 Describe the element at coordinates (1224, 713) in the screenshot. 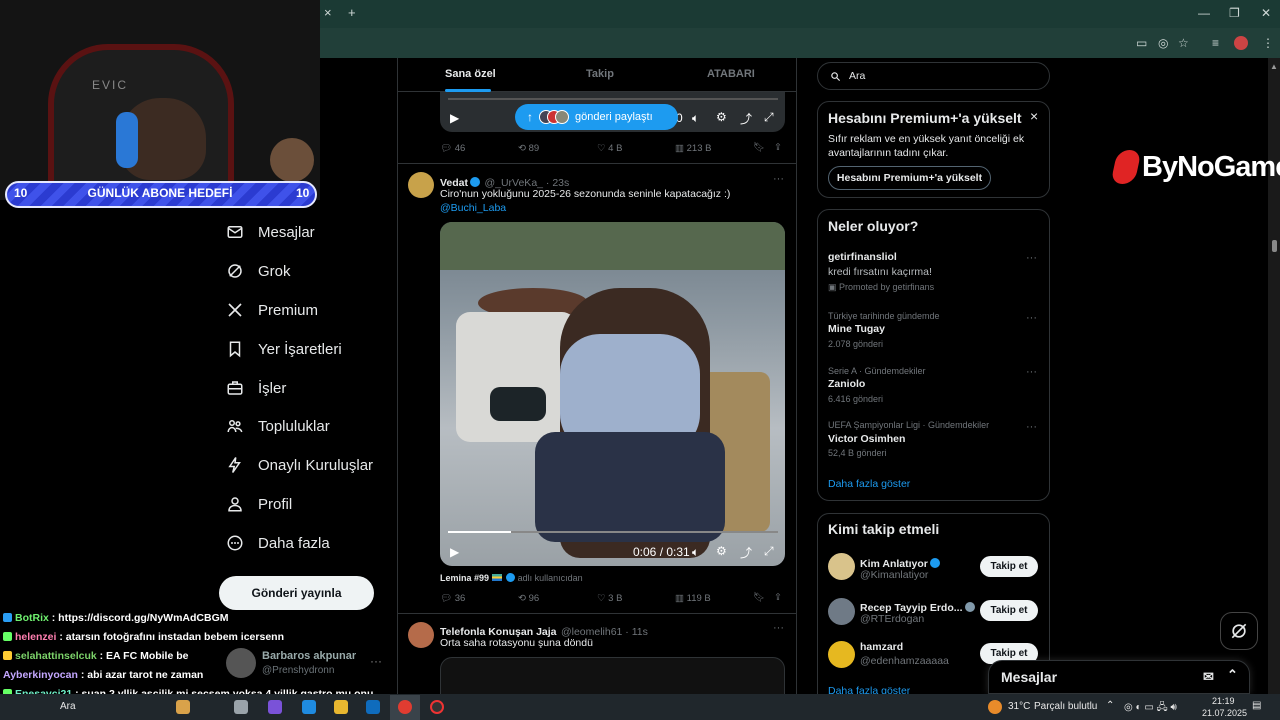

I see `clock-date: 21.07.2025` at that location.